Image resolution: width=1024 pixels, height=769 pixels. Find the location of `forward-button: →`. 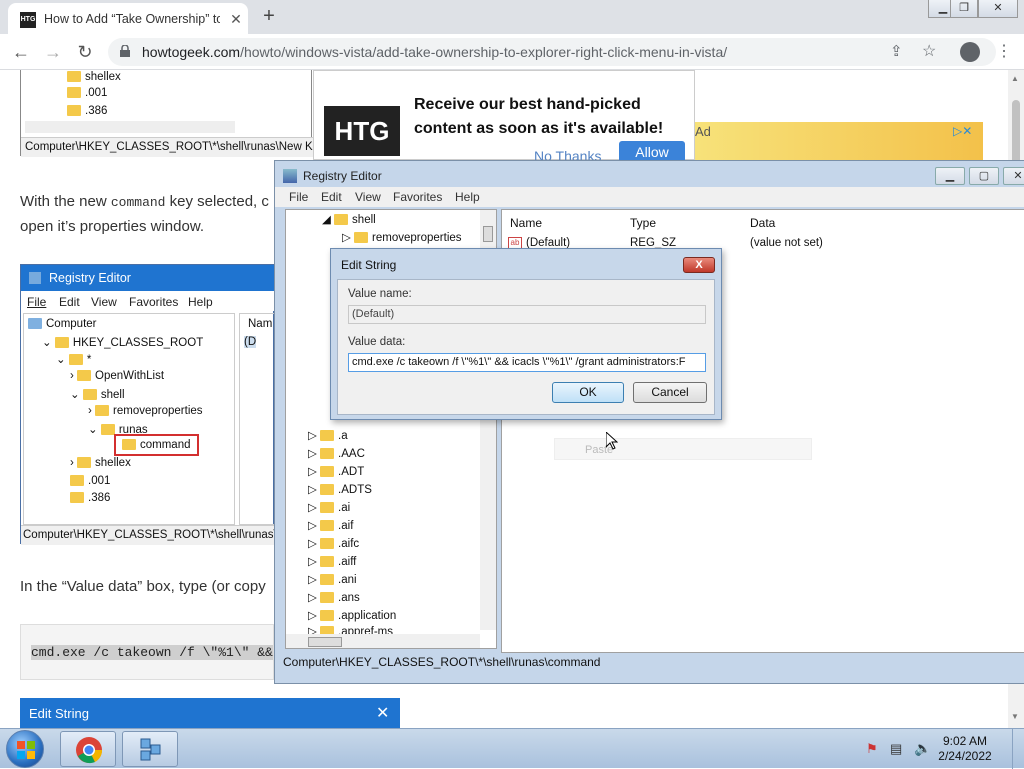

forward-button: → is located at coordinates (53, 52).